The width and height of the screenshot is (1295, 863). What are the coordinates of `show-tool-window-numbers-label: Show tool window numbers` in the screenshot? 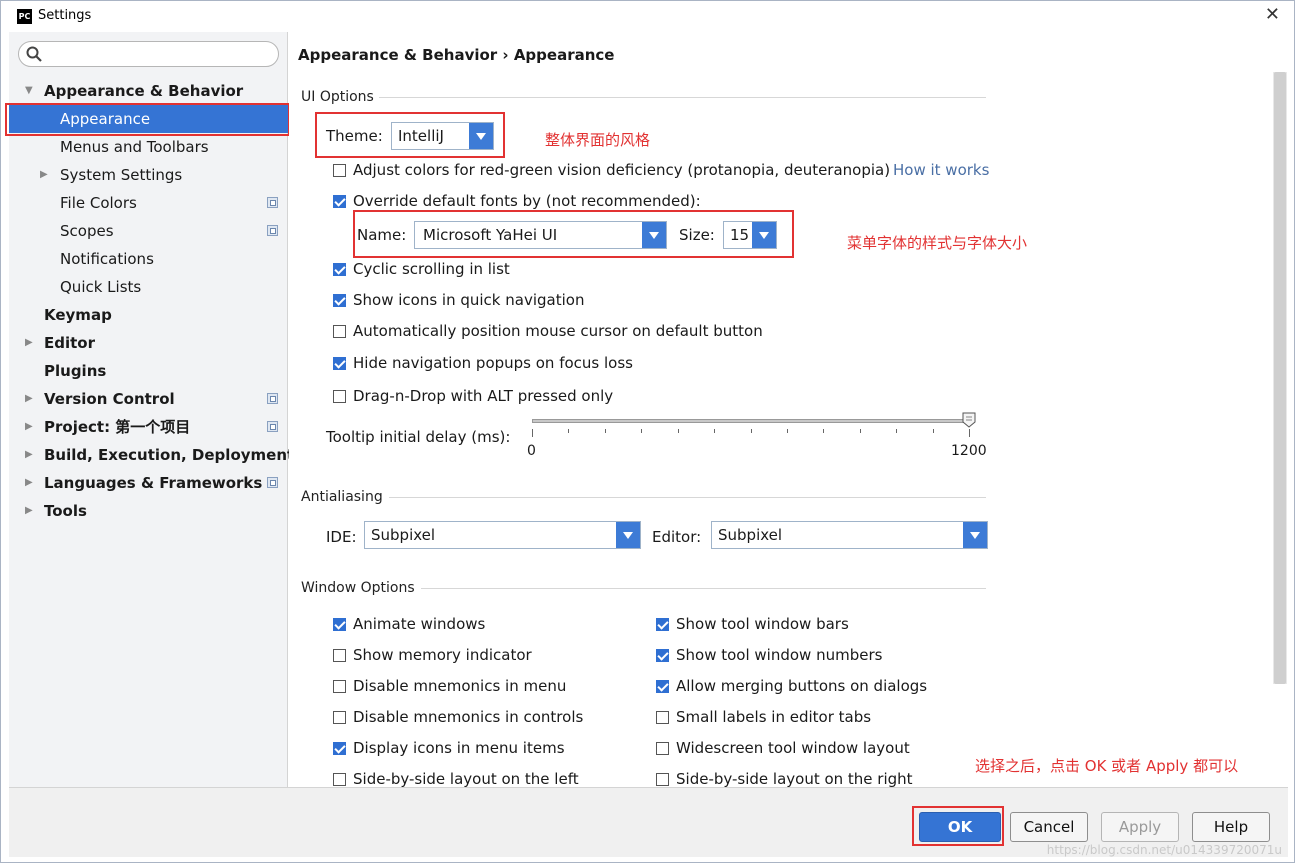 It's located at (779, 655).